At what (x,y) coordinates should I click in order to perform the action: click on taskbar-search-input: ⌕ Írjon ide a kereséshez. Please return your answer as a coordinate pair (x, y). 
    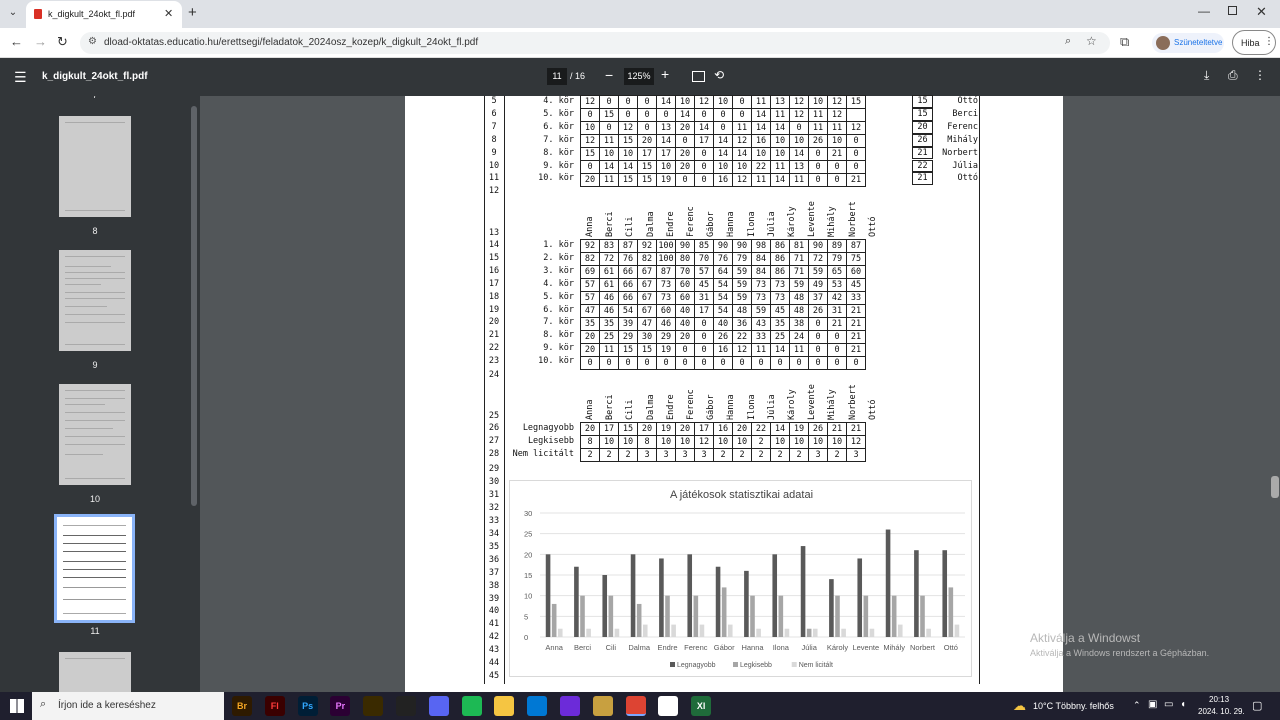
    Looking at the image, I should click on (128, 706).